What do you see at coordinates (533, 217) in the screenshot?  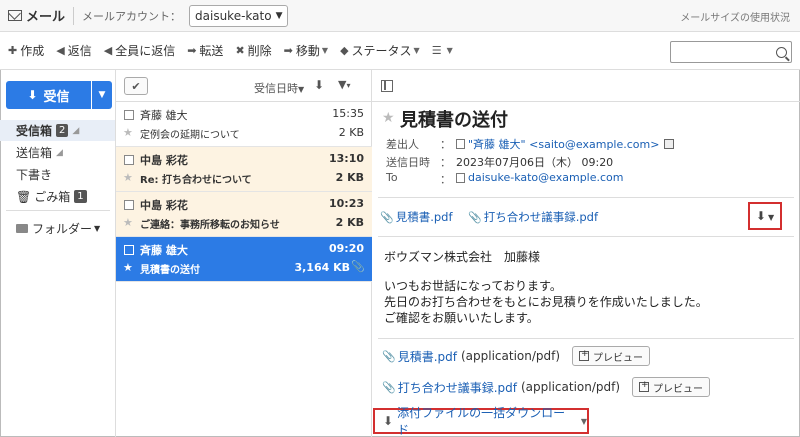 I see `attachment-link: 📎 打ち合わせ議事録.pdf` at bounding box center [533, 217].